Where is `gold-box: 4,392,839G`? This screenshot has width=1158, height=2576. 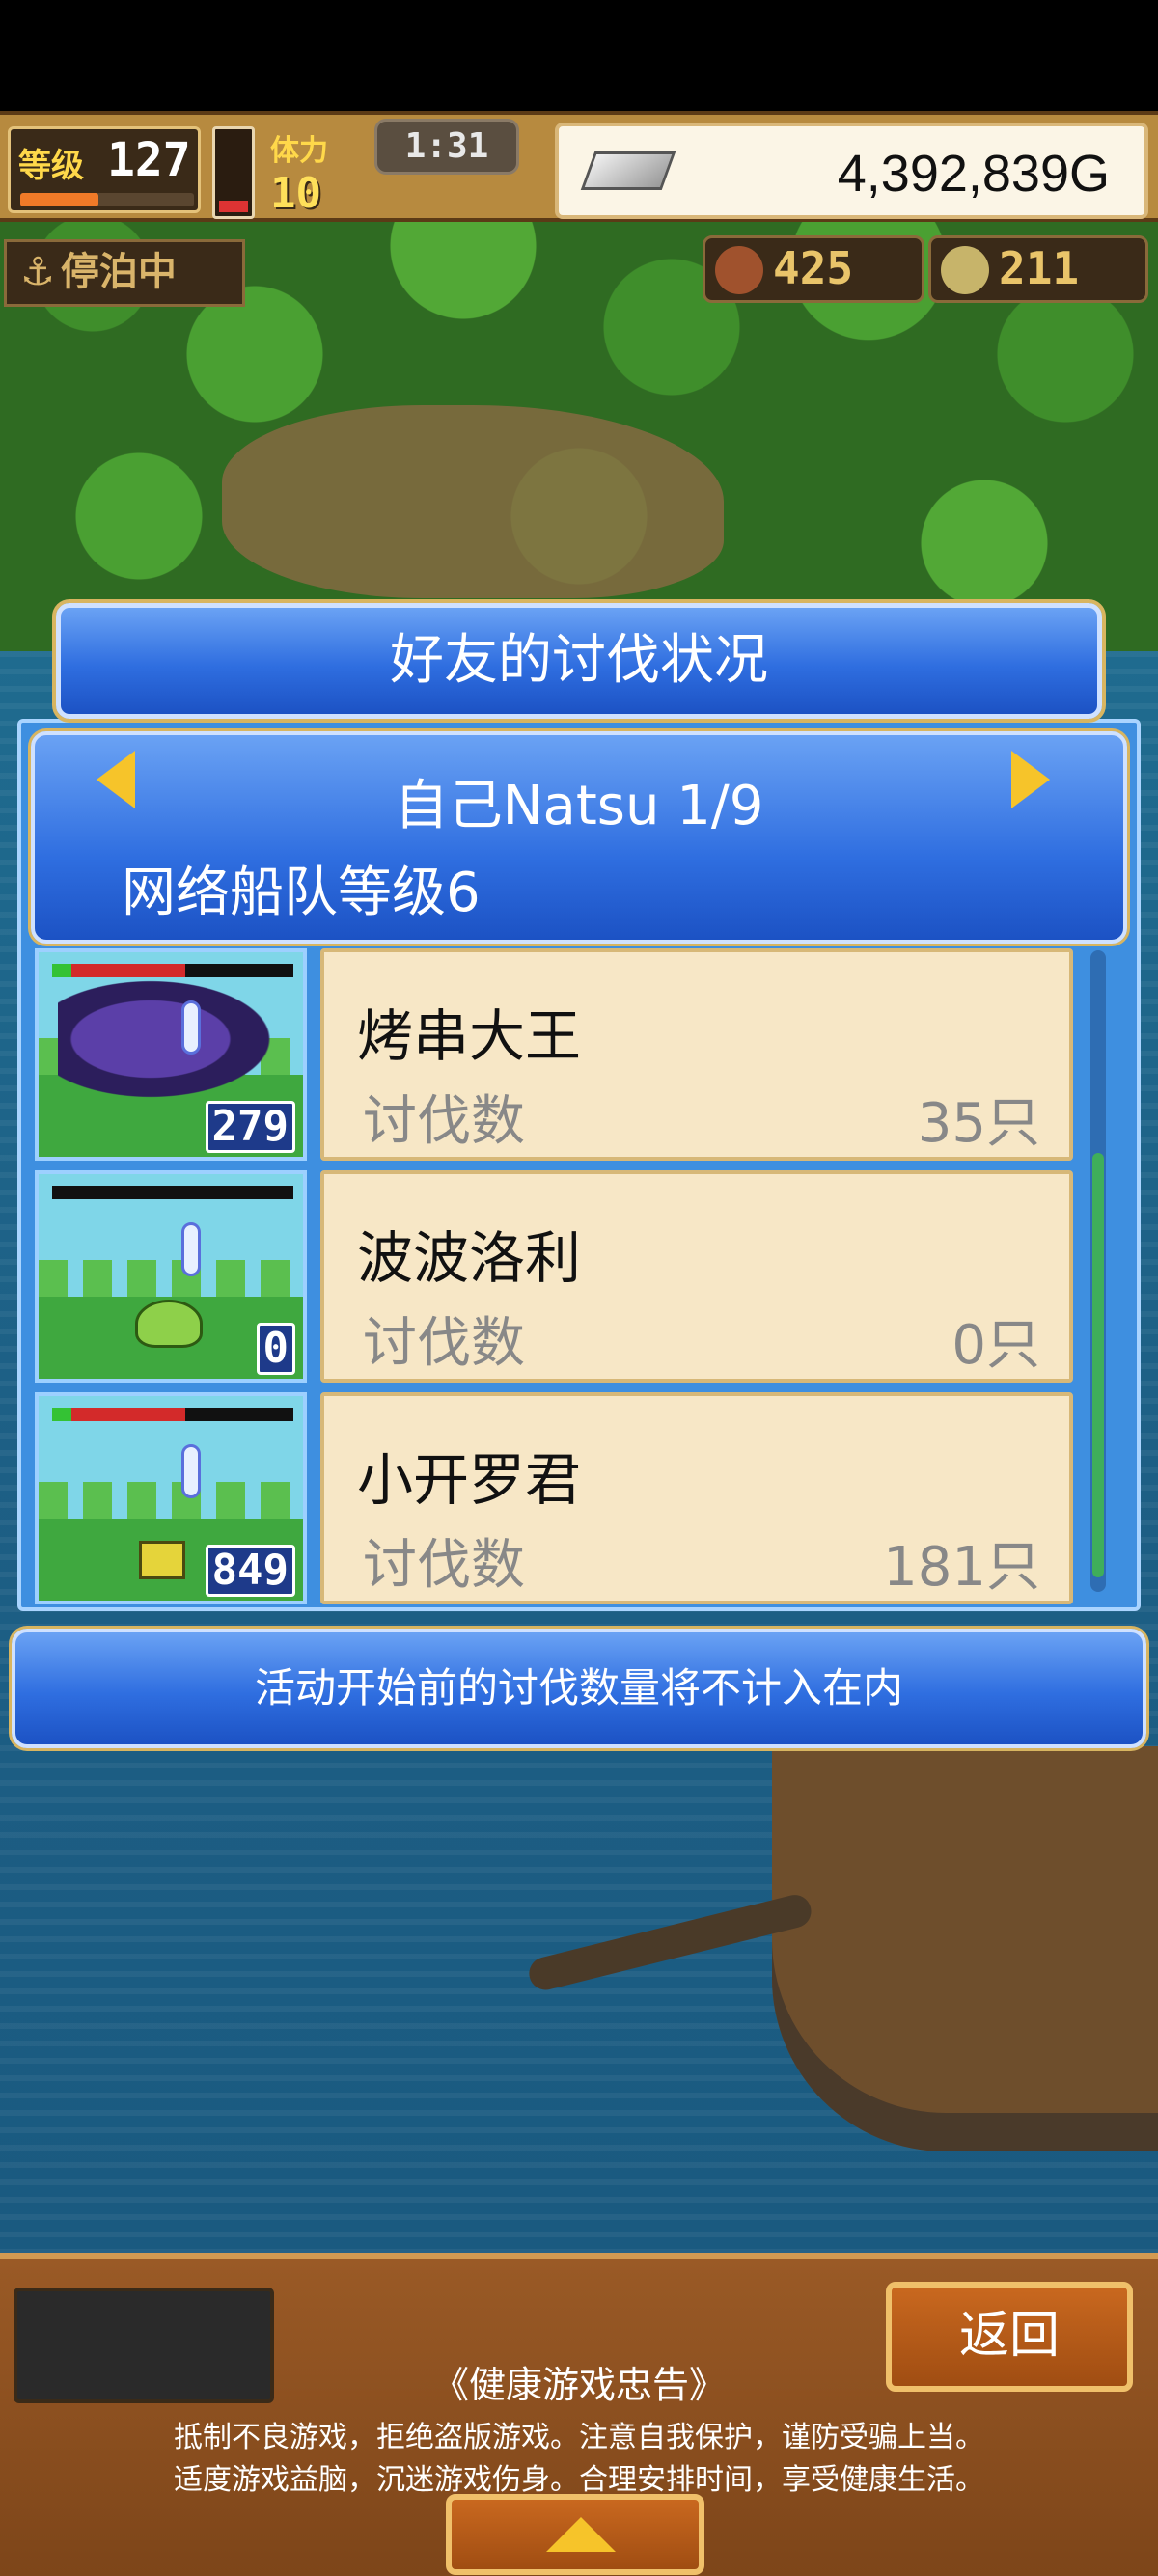
gold-box: 4,392,839G is located at coordinates (851, 171).